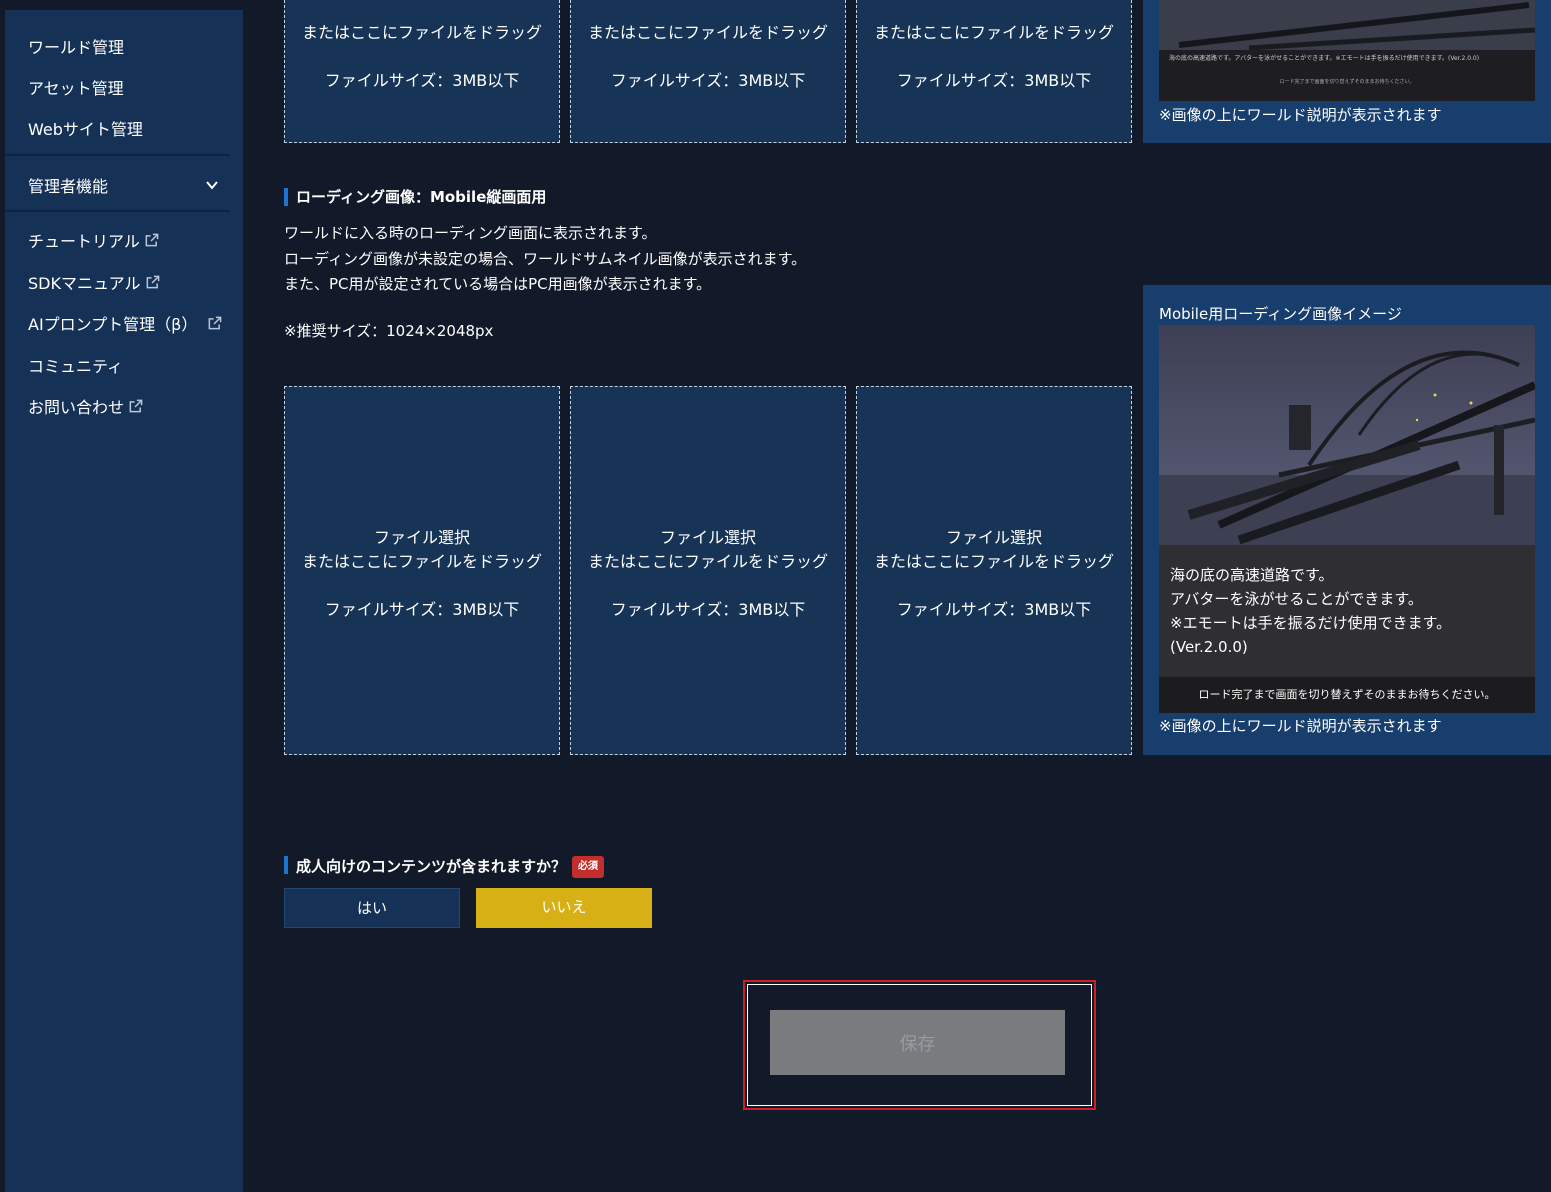  Describe the element at coordinates (1347, 82) in the screenshot. I see `preview-tiny-footer: ロード完了まで画面を切り替えずそのままお待ちください。` at that location.